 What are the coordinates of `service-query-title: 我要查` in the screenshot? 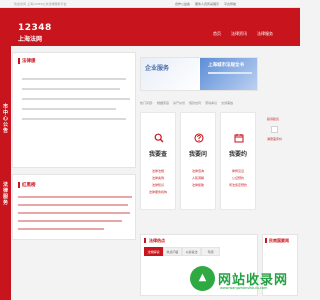 It's located at (157, 154).